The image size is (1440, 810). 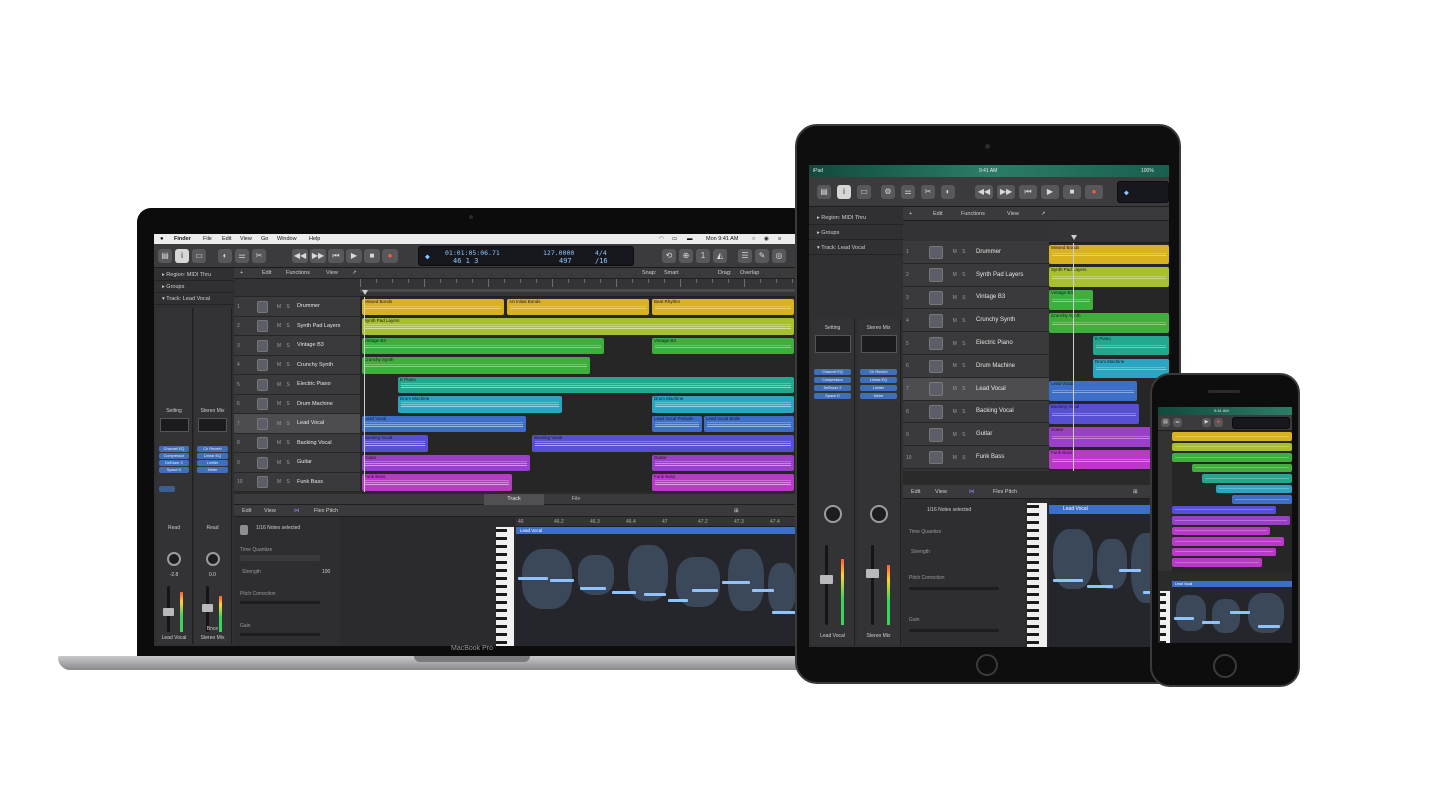 I want to click on ipad-tracks-menu-functions: Functions, so click(x=973, y=214).